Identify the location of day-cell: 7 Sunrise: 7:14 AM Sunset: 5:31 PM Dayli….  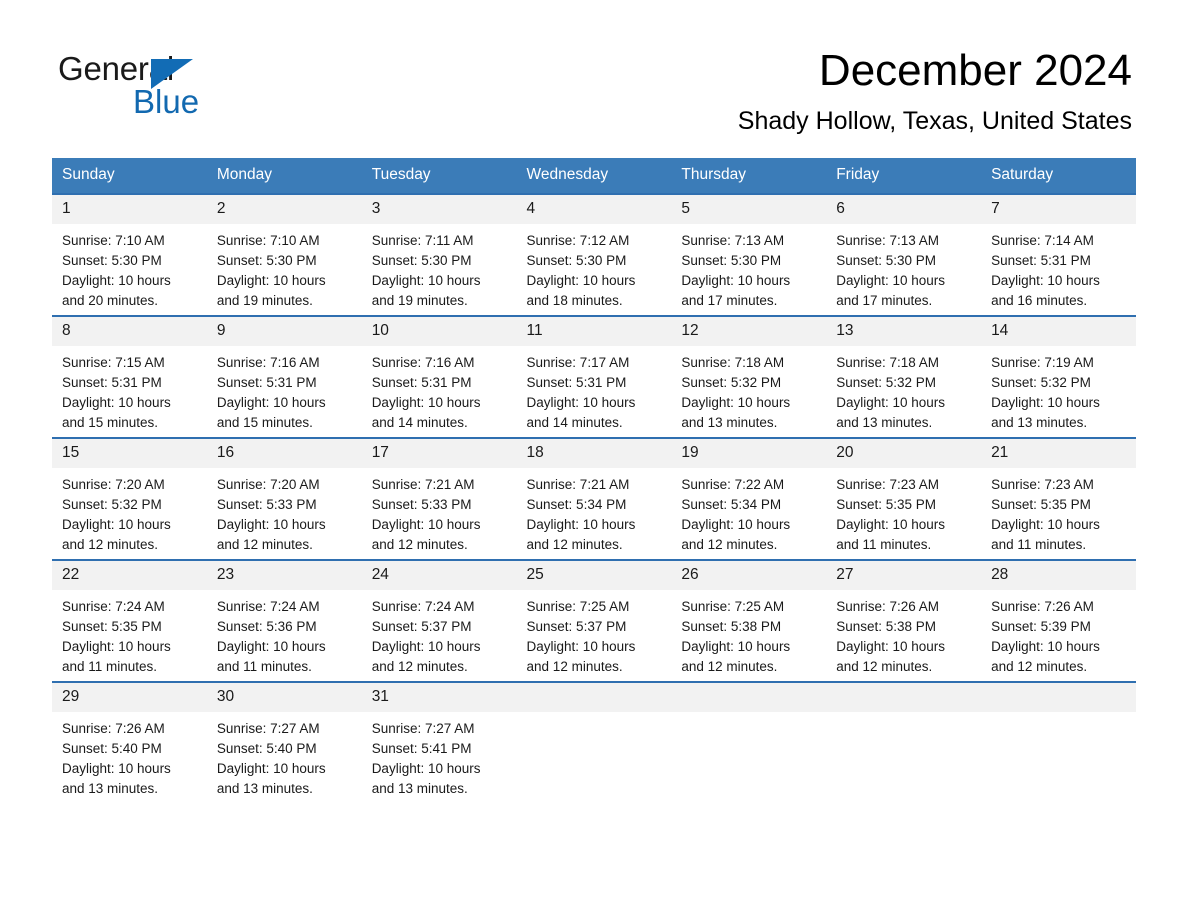
(1058, 254).